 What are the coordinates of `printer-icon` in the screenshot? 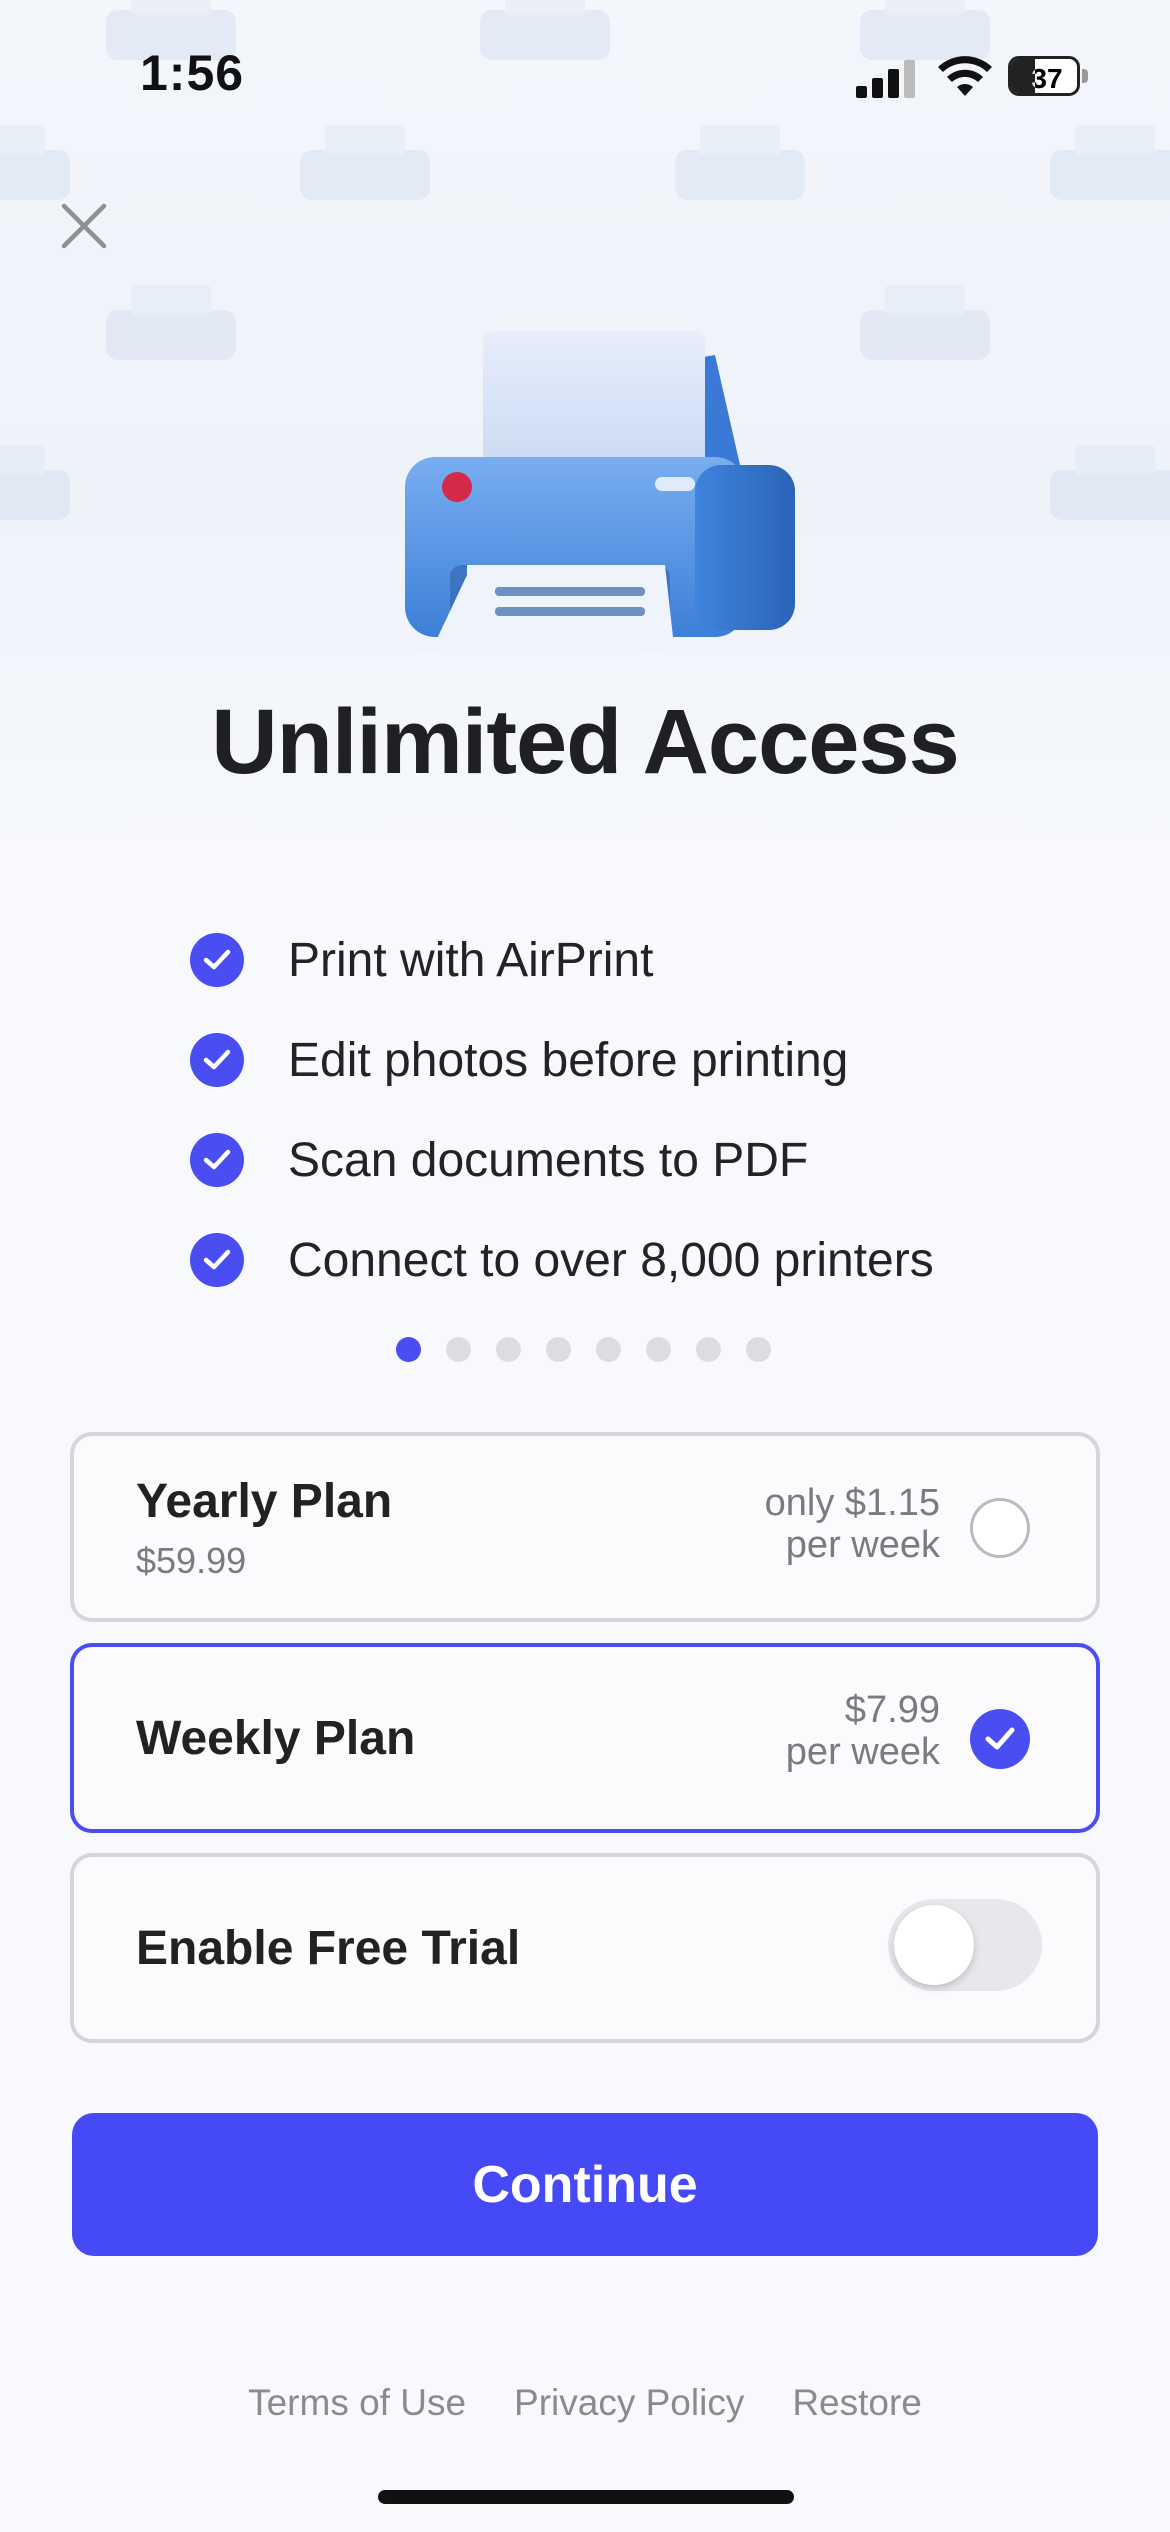 It's located at (595, 493).